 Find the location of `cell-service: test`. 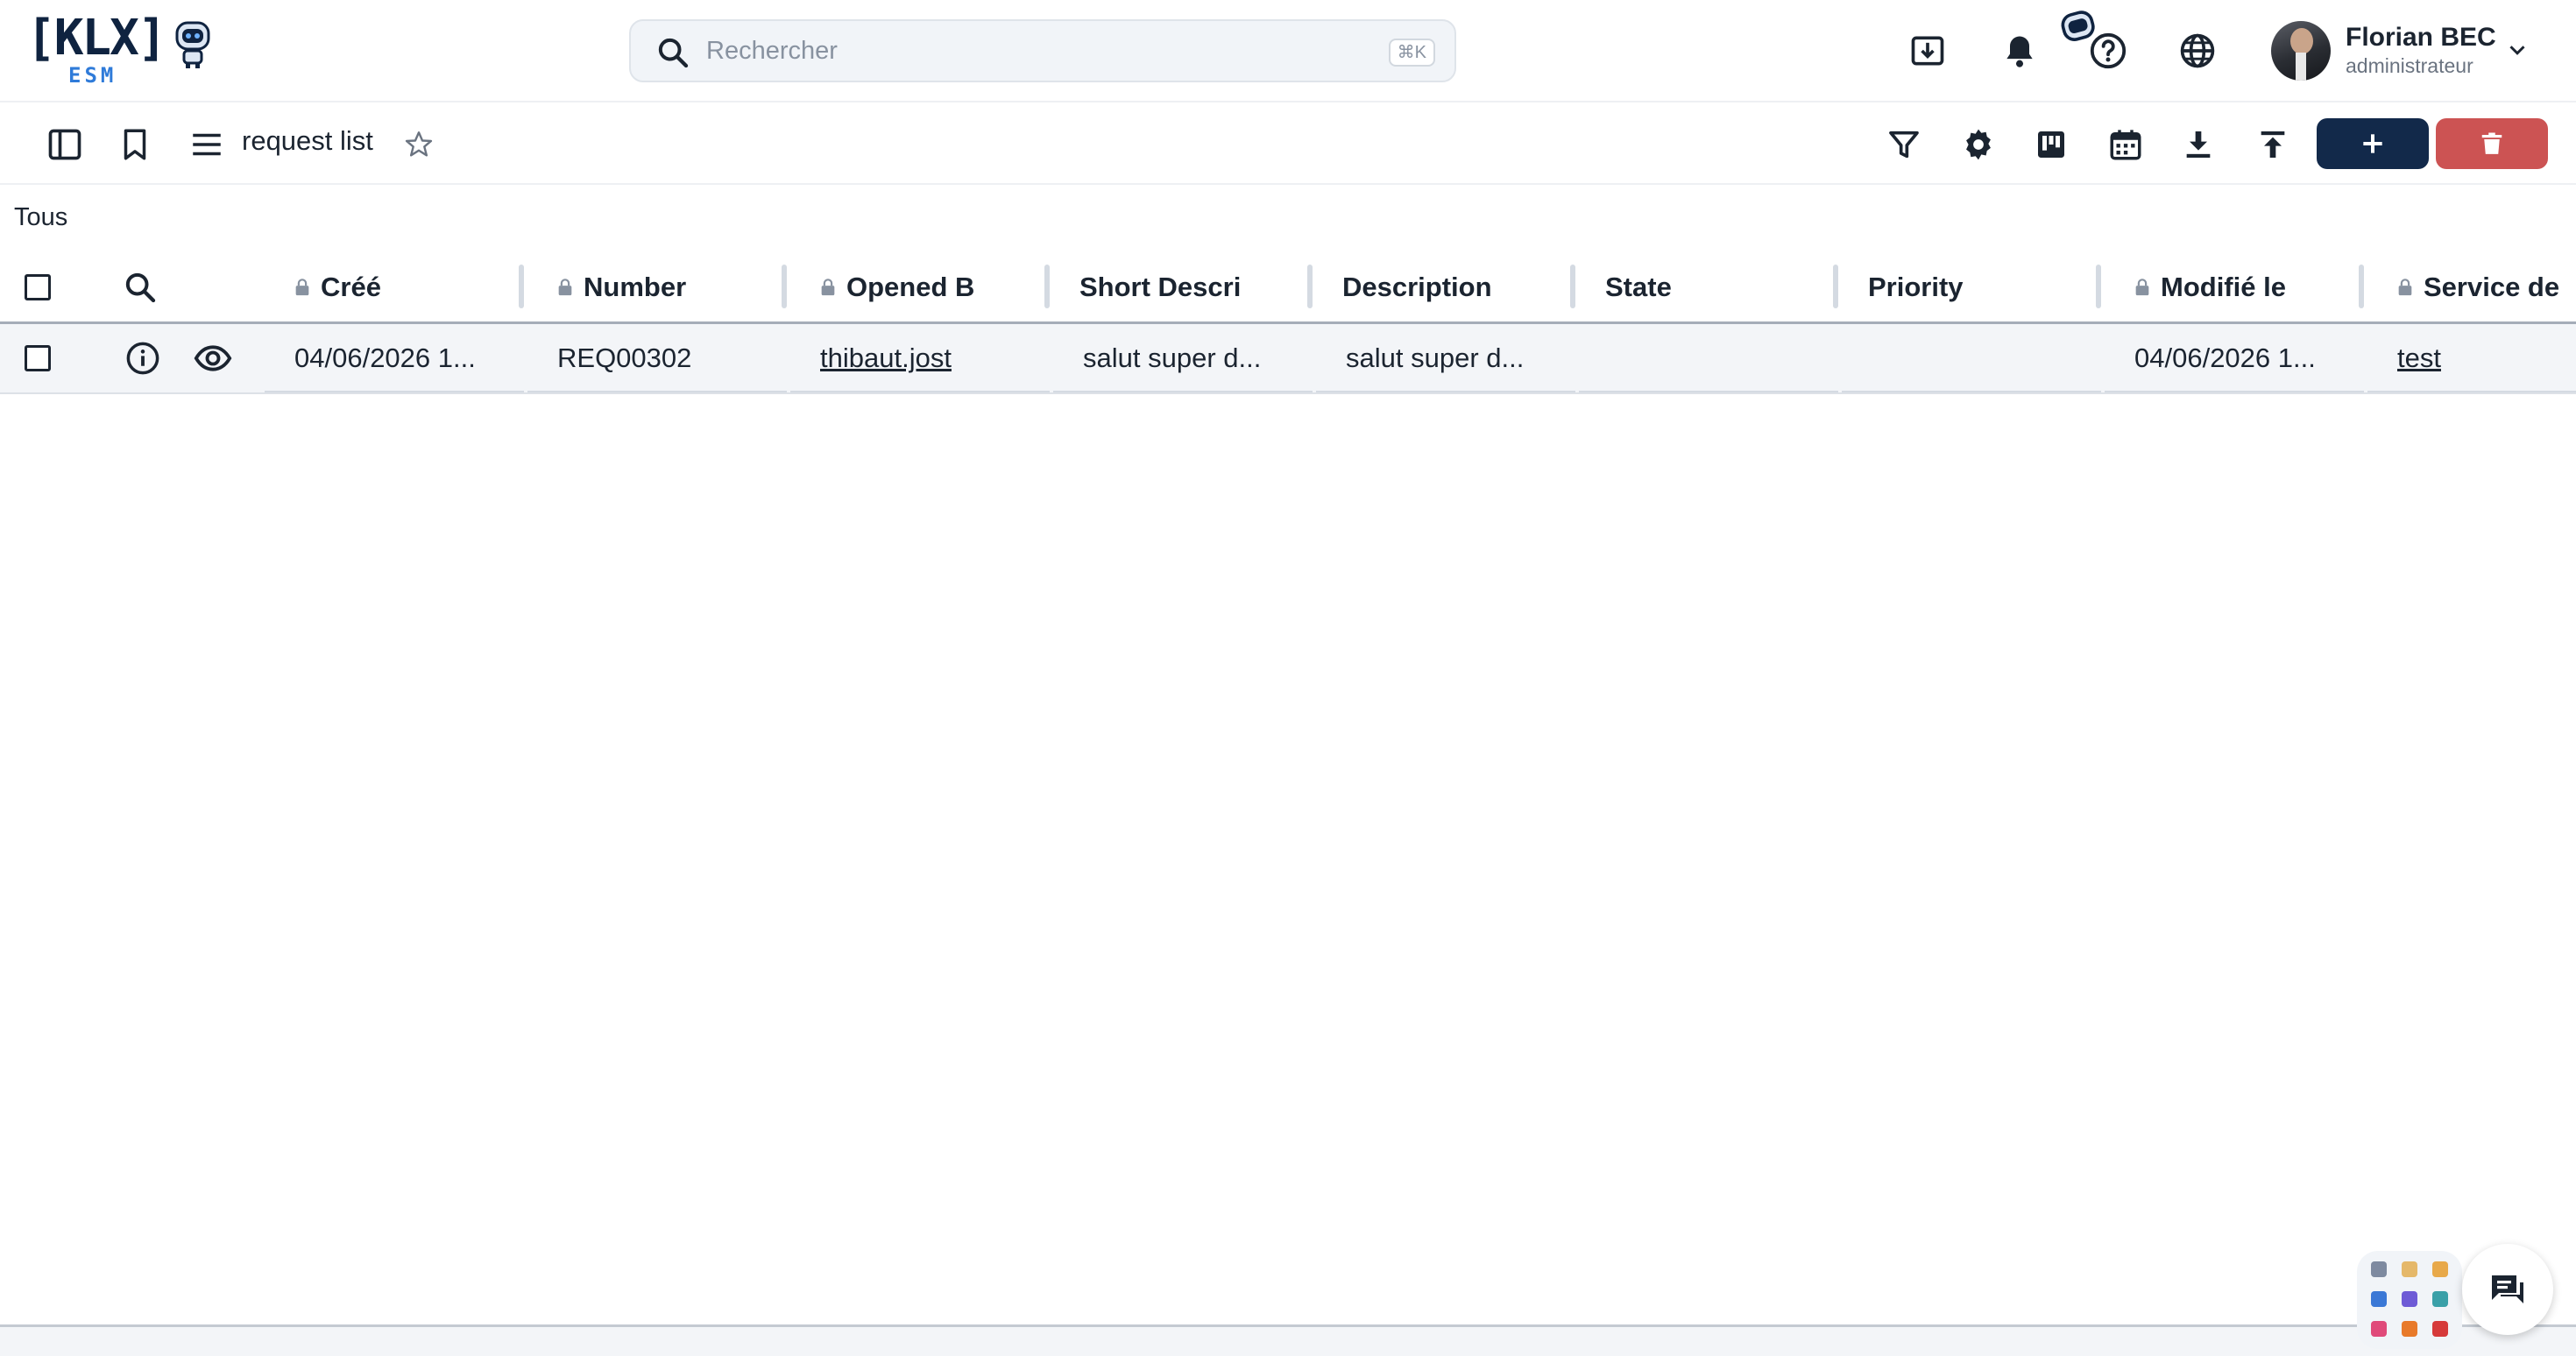

cell-service: test is located at coordinates (2484, 358).